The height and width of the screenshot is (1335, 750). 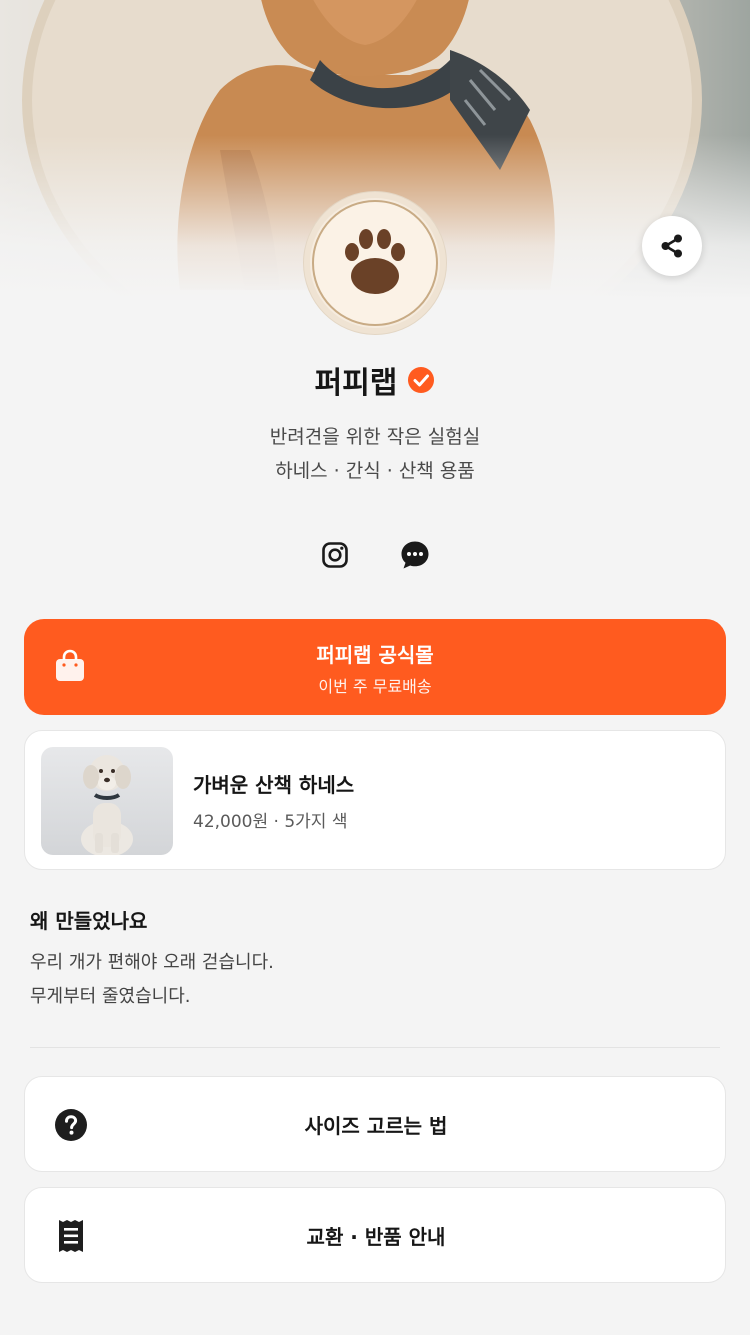 I want to click on instagram-icon, so click(x=335, y=555).